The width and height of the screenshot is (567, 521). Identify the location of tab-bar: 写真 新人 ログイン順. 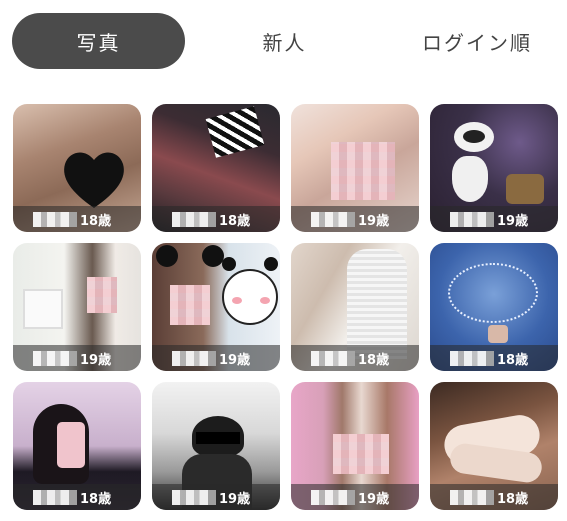
(284, 41).